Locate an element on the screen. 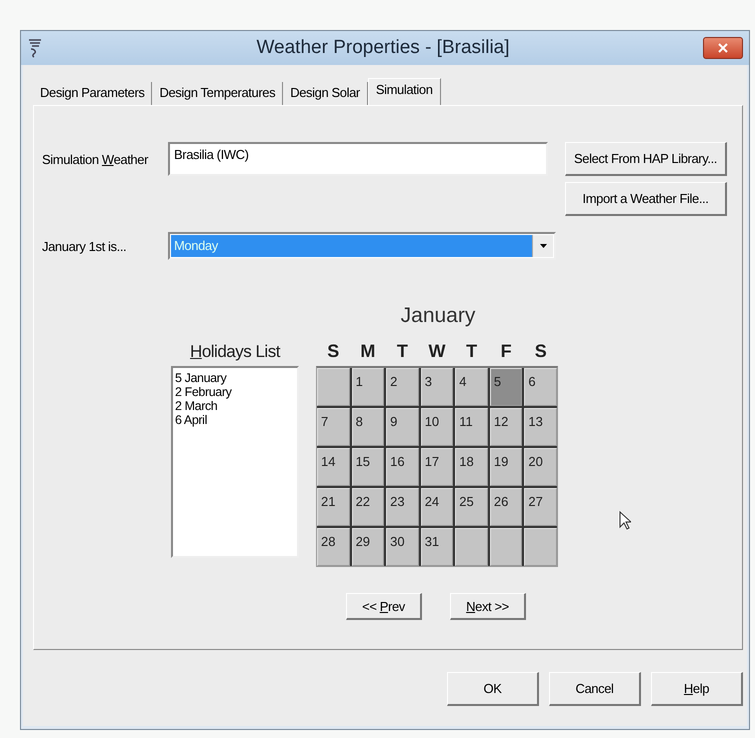 Image resolution: width=755 pixels, height=738 pixels. day-cell: 23 is located at coordinates (402, 507).